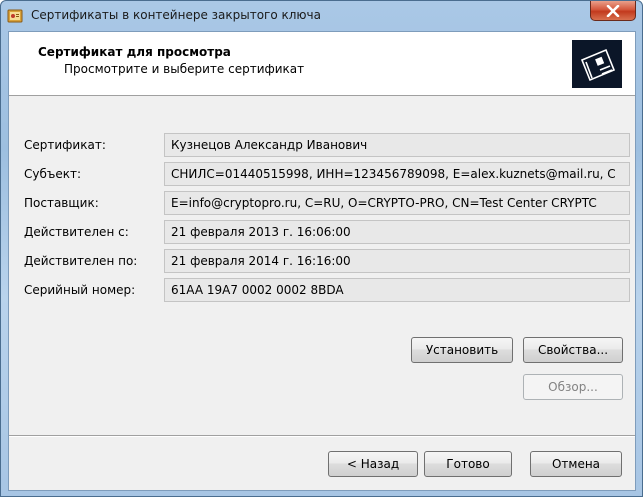 This screenshot has width=643, height=497. What do you see at coordinates (176, 15) in the screenshot?
I see `window-title: Сертификаты в контейнере закрытого ключа` at bounding box center [176, 15].